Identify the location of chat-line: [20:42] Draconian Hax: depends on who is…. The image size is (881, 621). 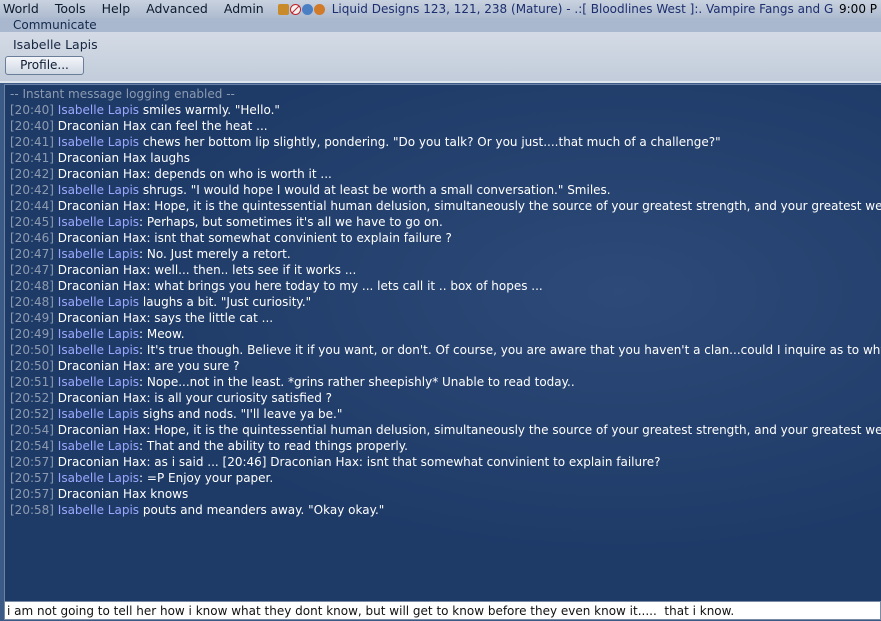
(443, 174).